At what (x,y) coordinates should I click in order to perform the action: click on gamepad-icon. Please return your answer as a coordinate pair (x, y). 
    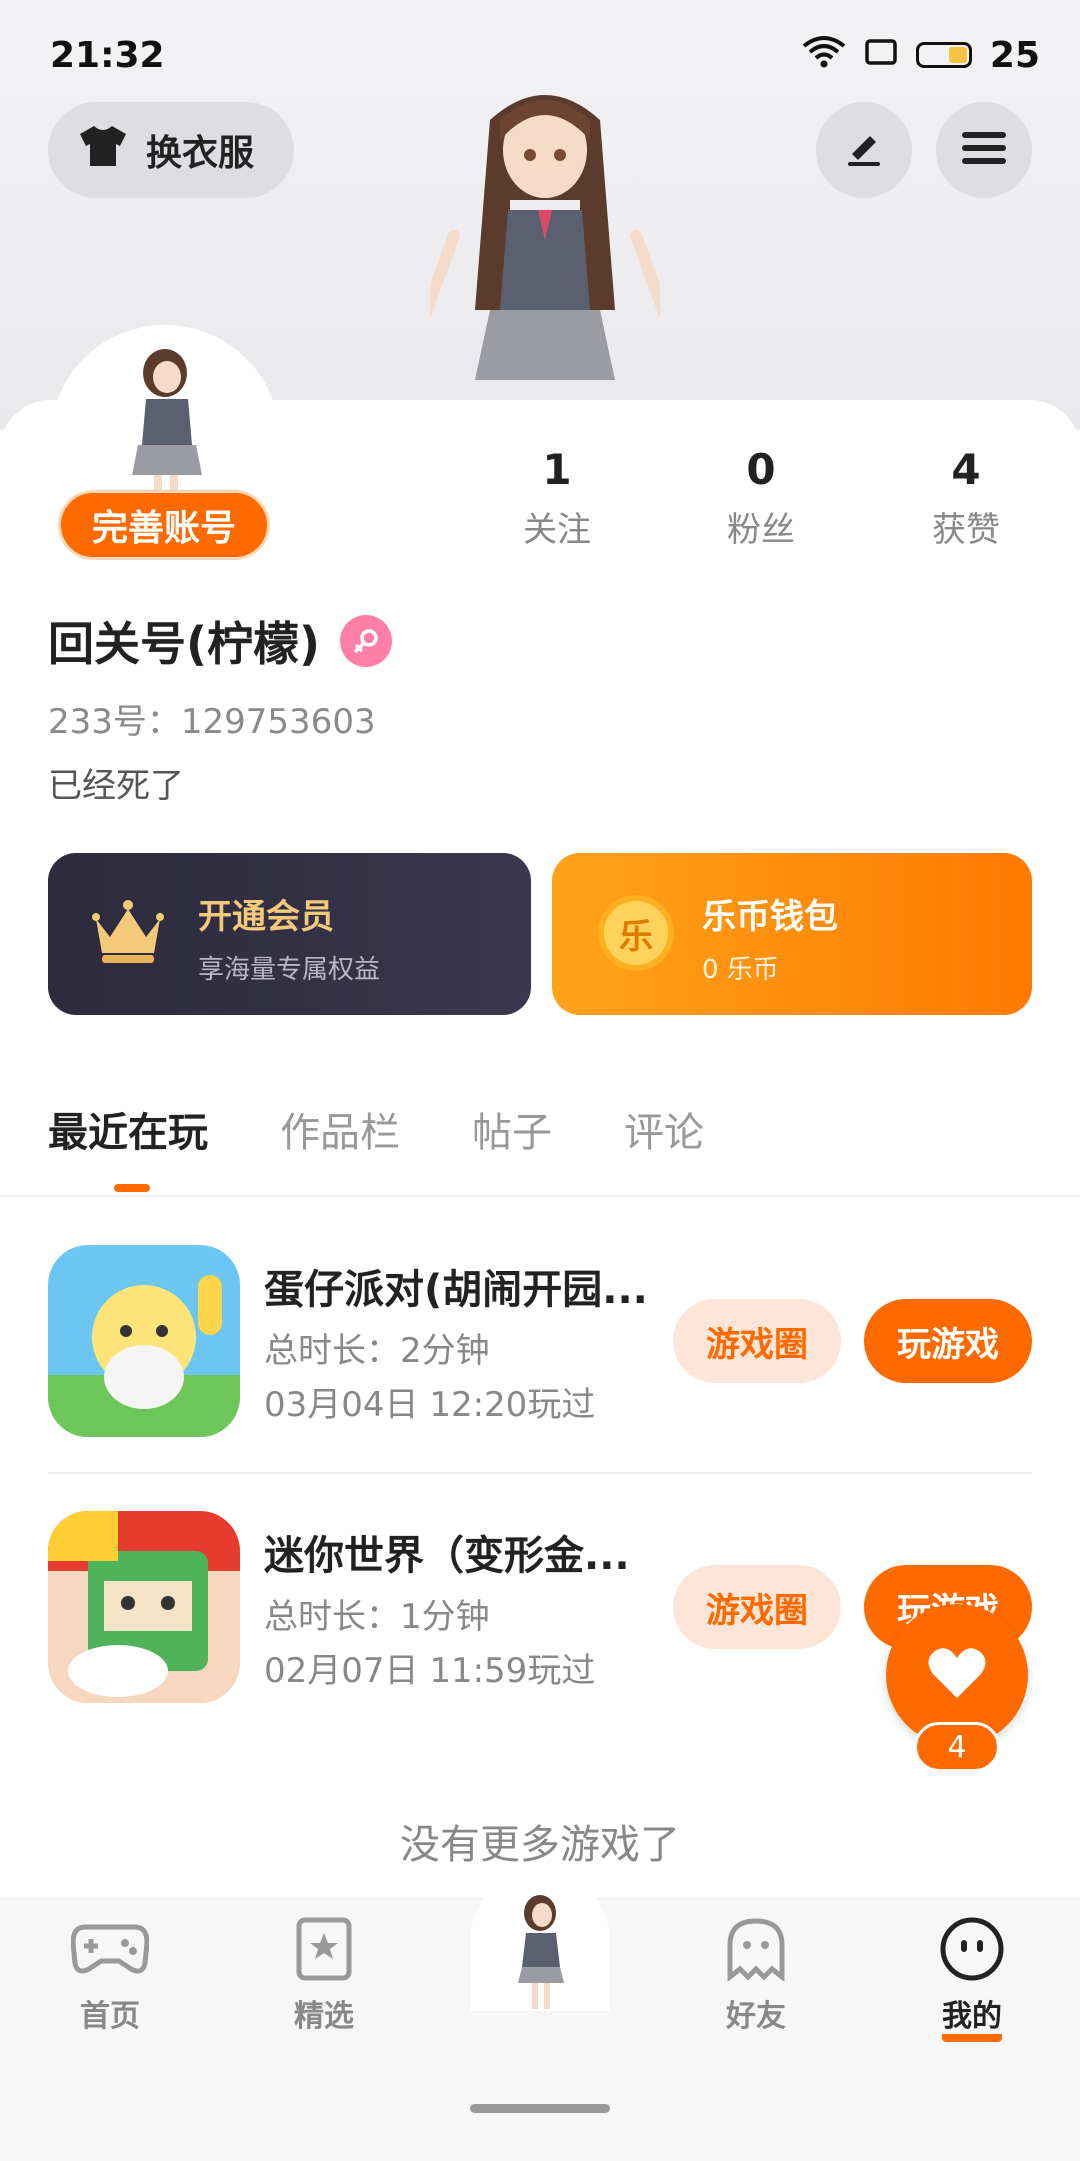
    Looking at the image, I should click on (110, 1953).